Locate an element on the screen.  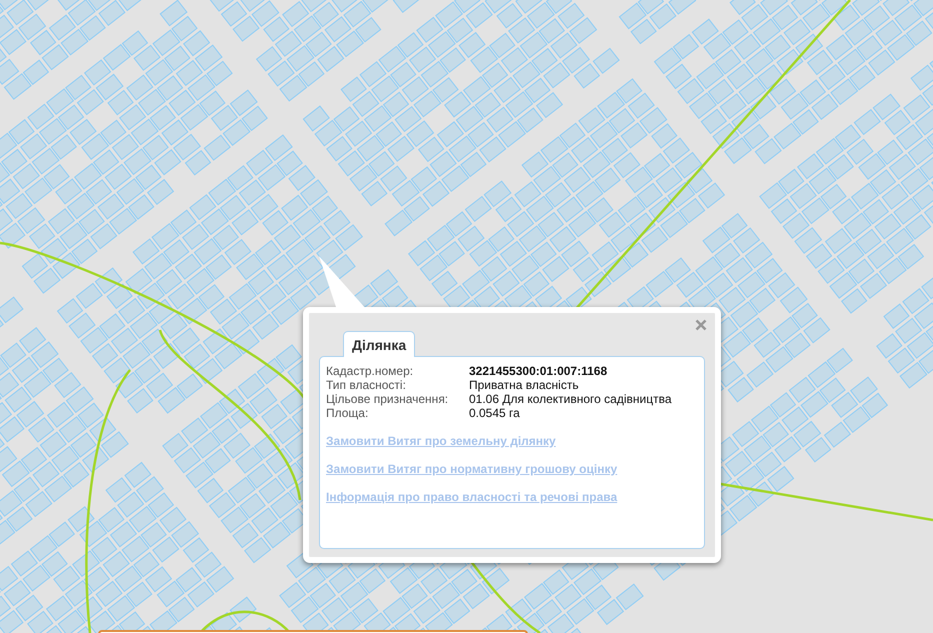
field-label: Кадастр.номер: is located at coordinates (370, 371).